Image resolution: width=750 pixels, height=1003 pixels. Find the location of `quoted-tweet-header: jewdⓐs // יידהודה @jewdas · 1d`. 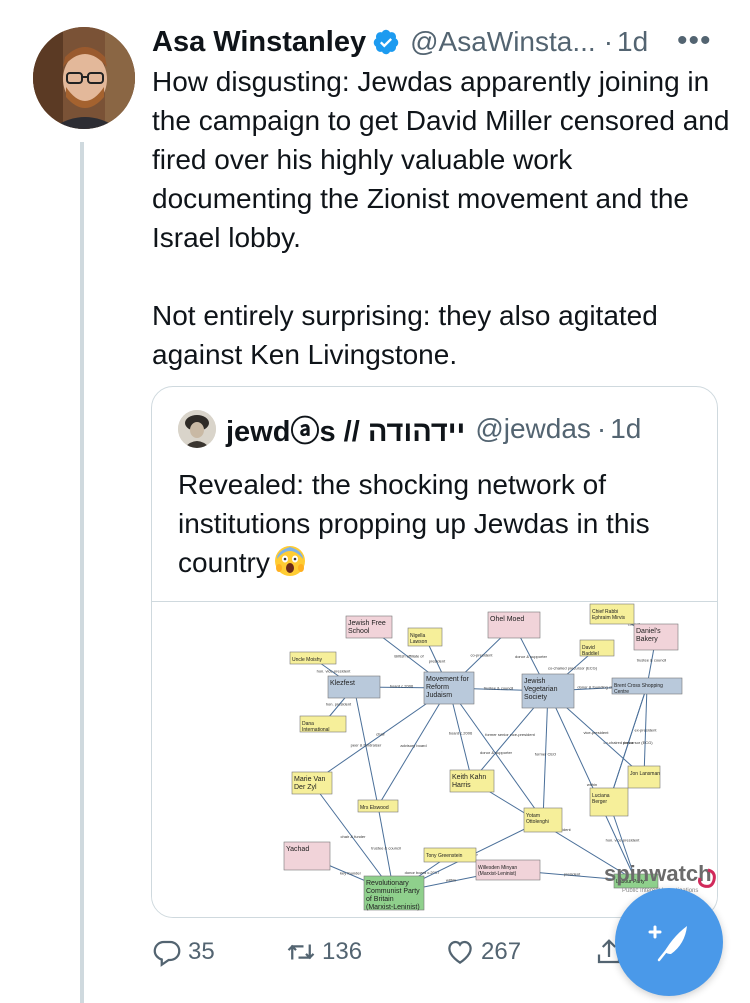

quoted-tweet-header: jewdⓐs // יידהודה @jewdas · 1d is located at coordinates (410, 429).